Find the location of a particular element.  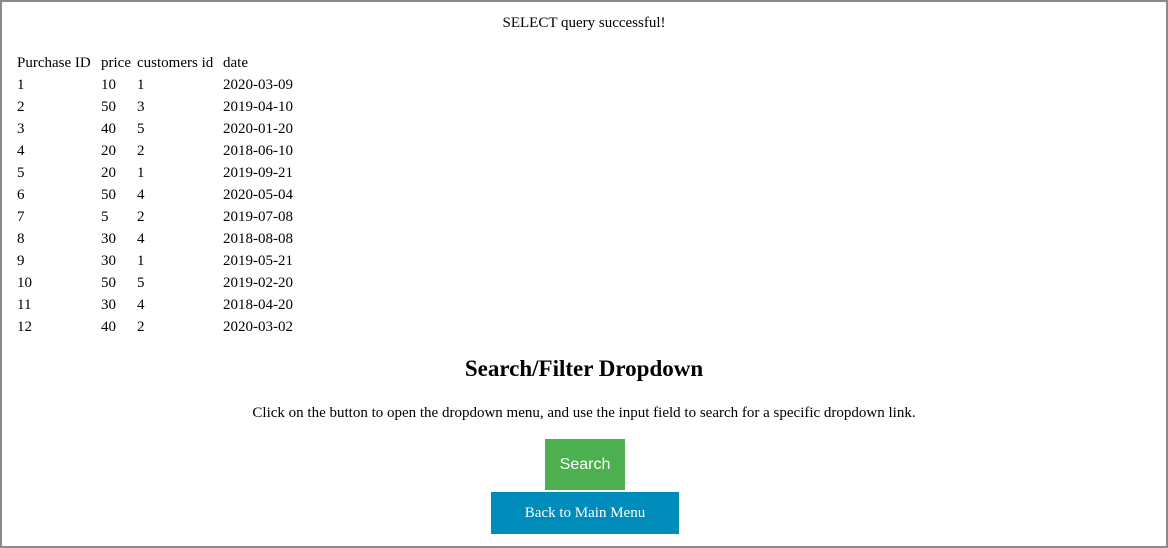

cell-purchase-id: 5 is located at coordinates (21, 173).